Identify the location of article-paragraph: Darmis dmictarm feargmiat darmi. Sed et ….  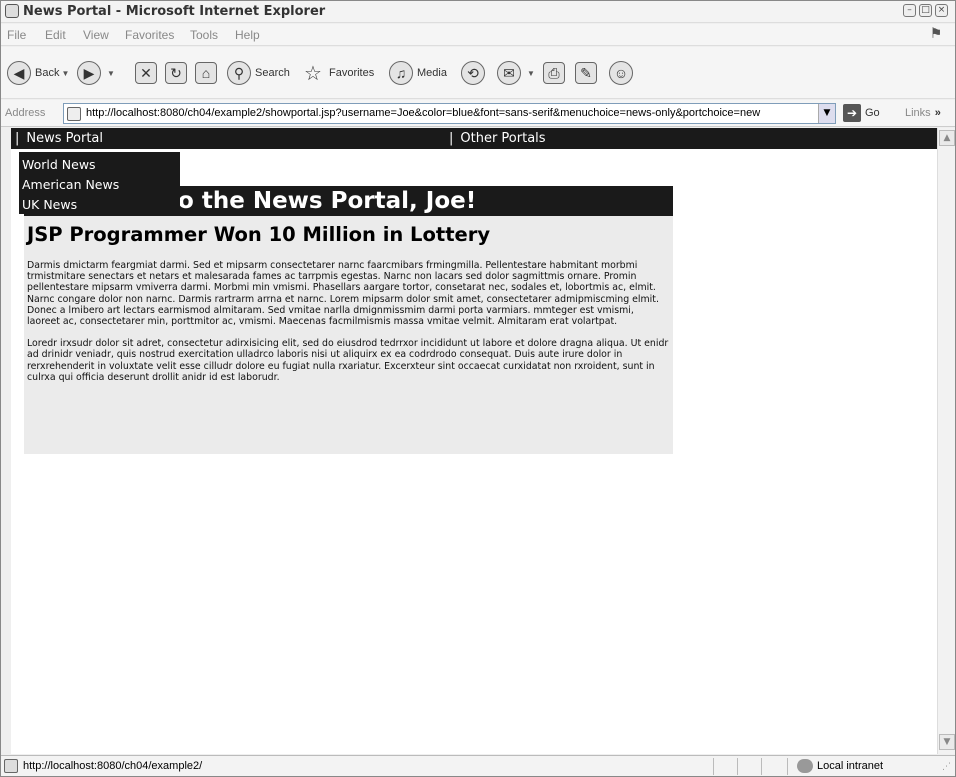
(343, 294).